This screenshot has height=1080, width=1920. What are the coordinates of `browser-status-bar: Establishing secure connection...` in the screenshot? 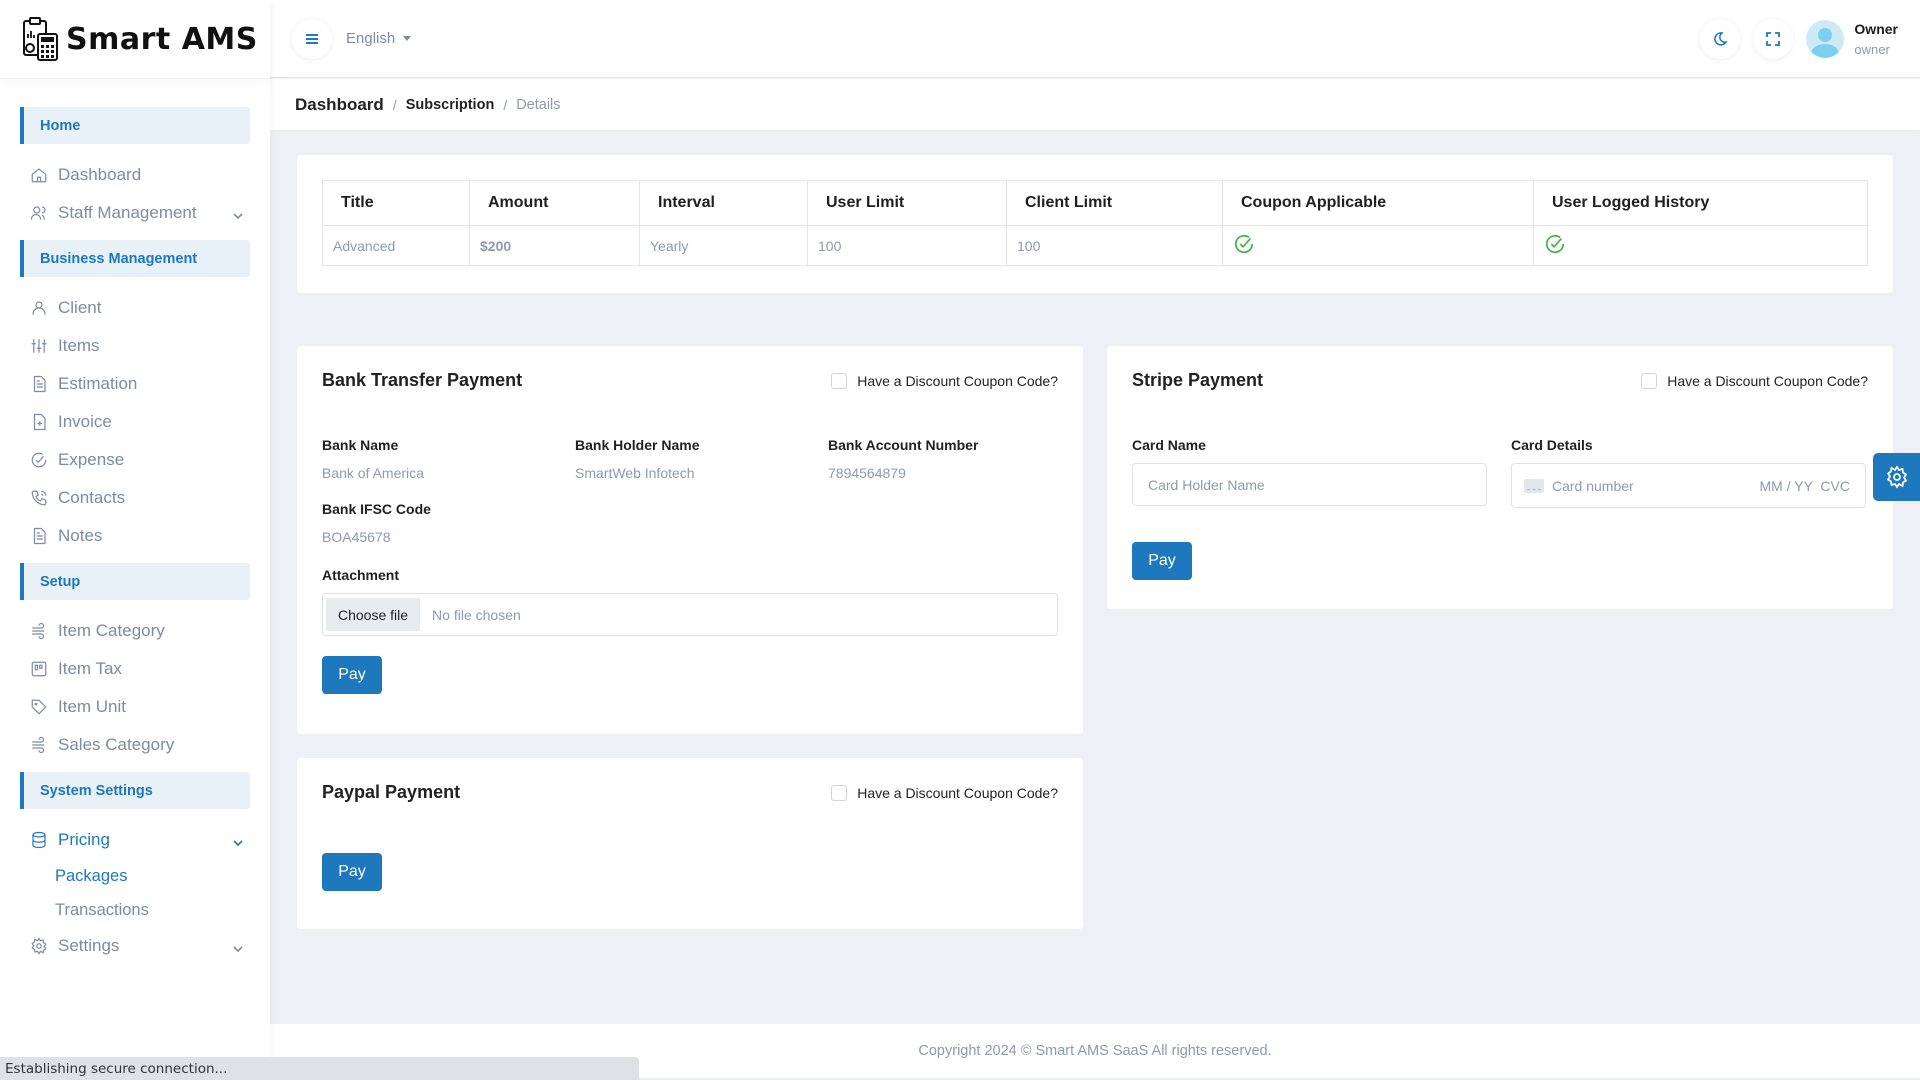 It's located at (319, 1068).